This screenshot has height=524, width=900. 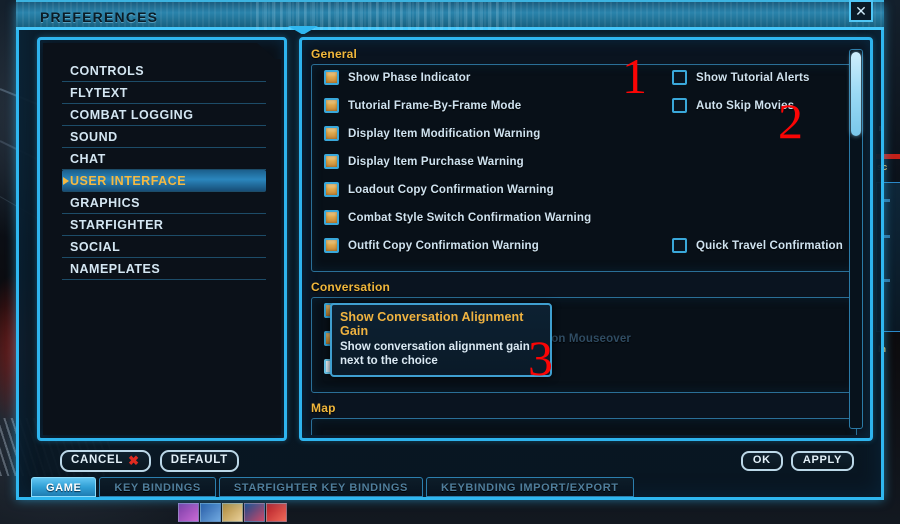 What do you see at coordinates (115, 269) in the screenshot?
I see `sidebar-item-label: NAMEPLATES` at bounding box center [115, 269].